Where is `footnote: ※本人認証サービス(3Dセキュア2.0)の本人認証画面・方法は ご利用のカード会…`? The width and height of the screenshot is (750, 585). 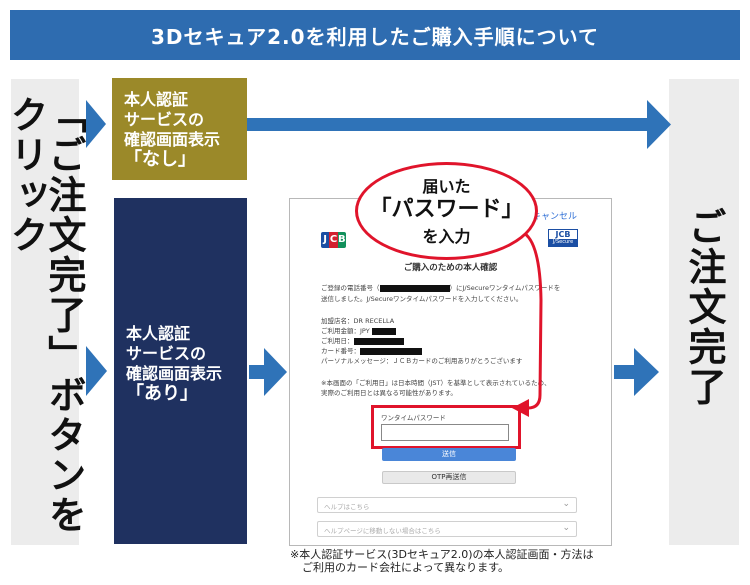 footnote: ※本人認証サービス(3Dセキュア2.0)の本人認証画面・方法は ご利用のカード会… is located at coordinates (510, 561).